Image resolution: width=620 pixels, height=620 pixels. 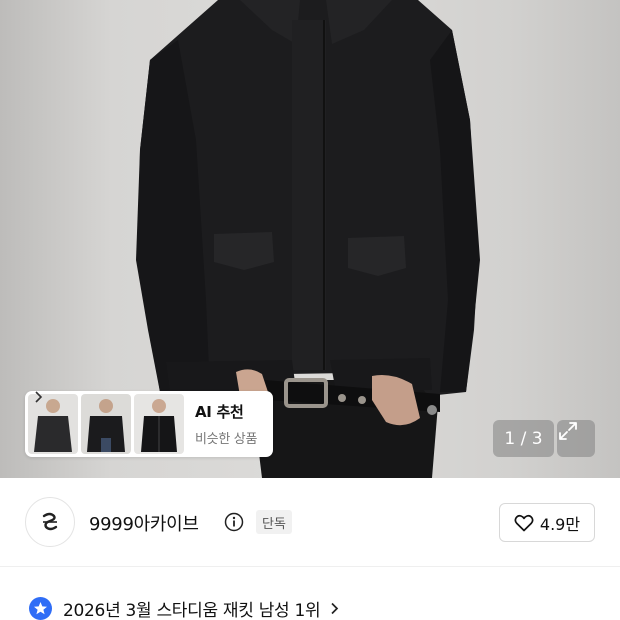 What do you see at coordinates (523, 438) in the screenshot?
I see `page-indicator: 1 / 3` at bounding box center [523, 438].